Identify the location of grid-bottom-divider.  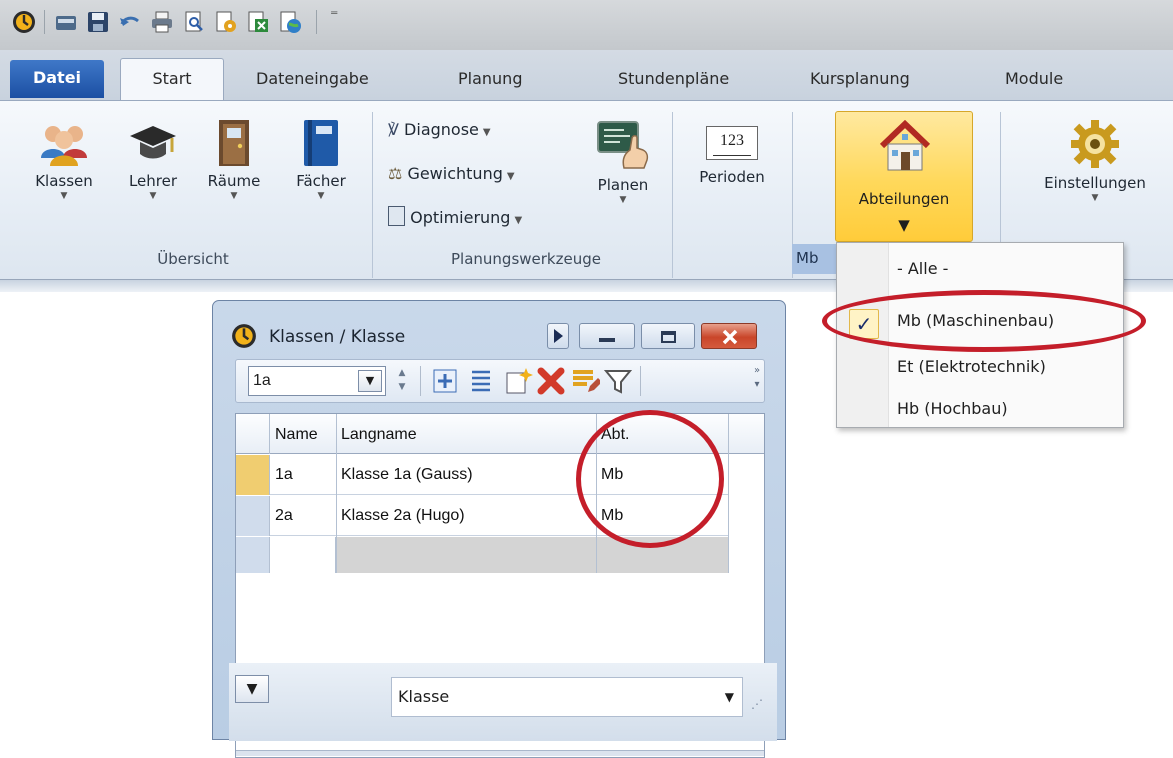
(500, 753).